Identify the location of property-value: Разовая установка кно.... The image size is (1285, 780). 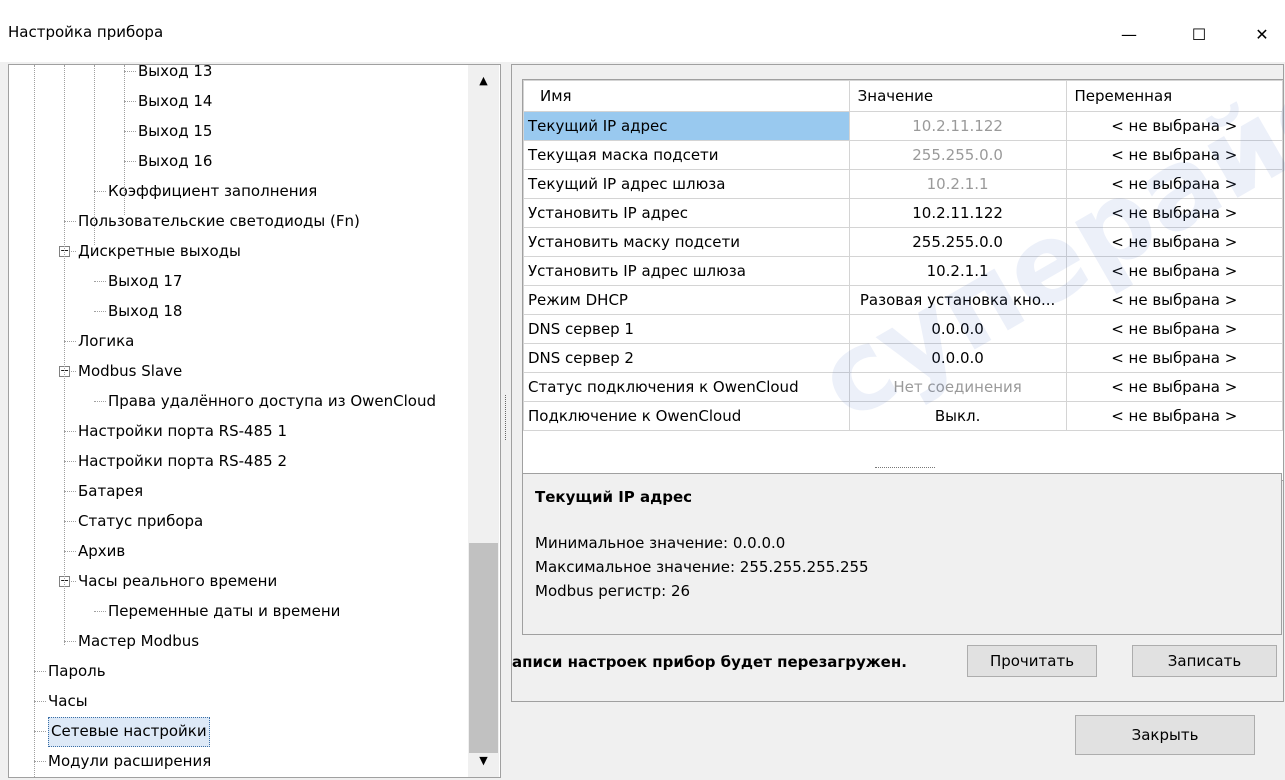
(957, 300).